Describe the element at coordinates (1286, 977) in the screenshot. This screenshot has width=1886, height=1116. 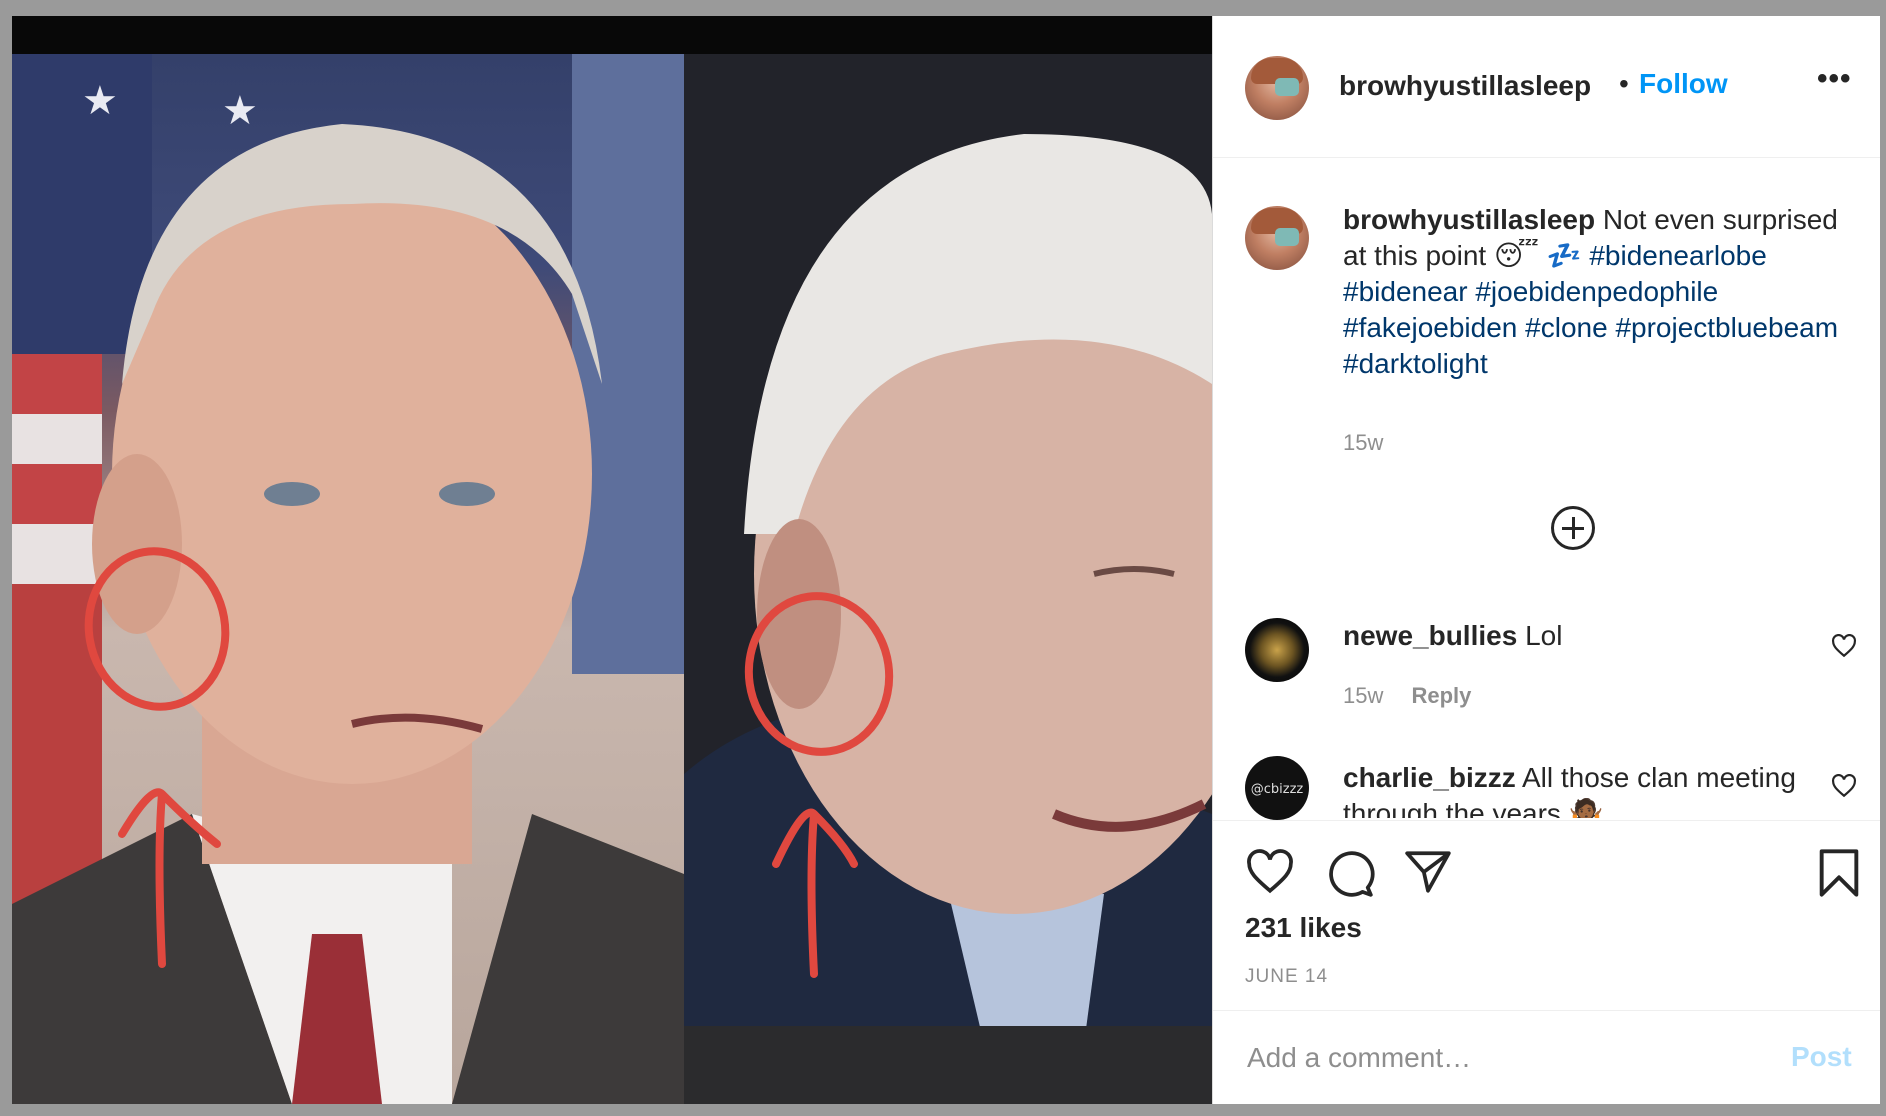
I see `post-date: JUNE 14` at that location.